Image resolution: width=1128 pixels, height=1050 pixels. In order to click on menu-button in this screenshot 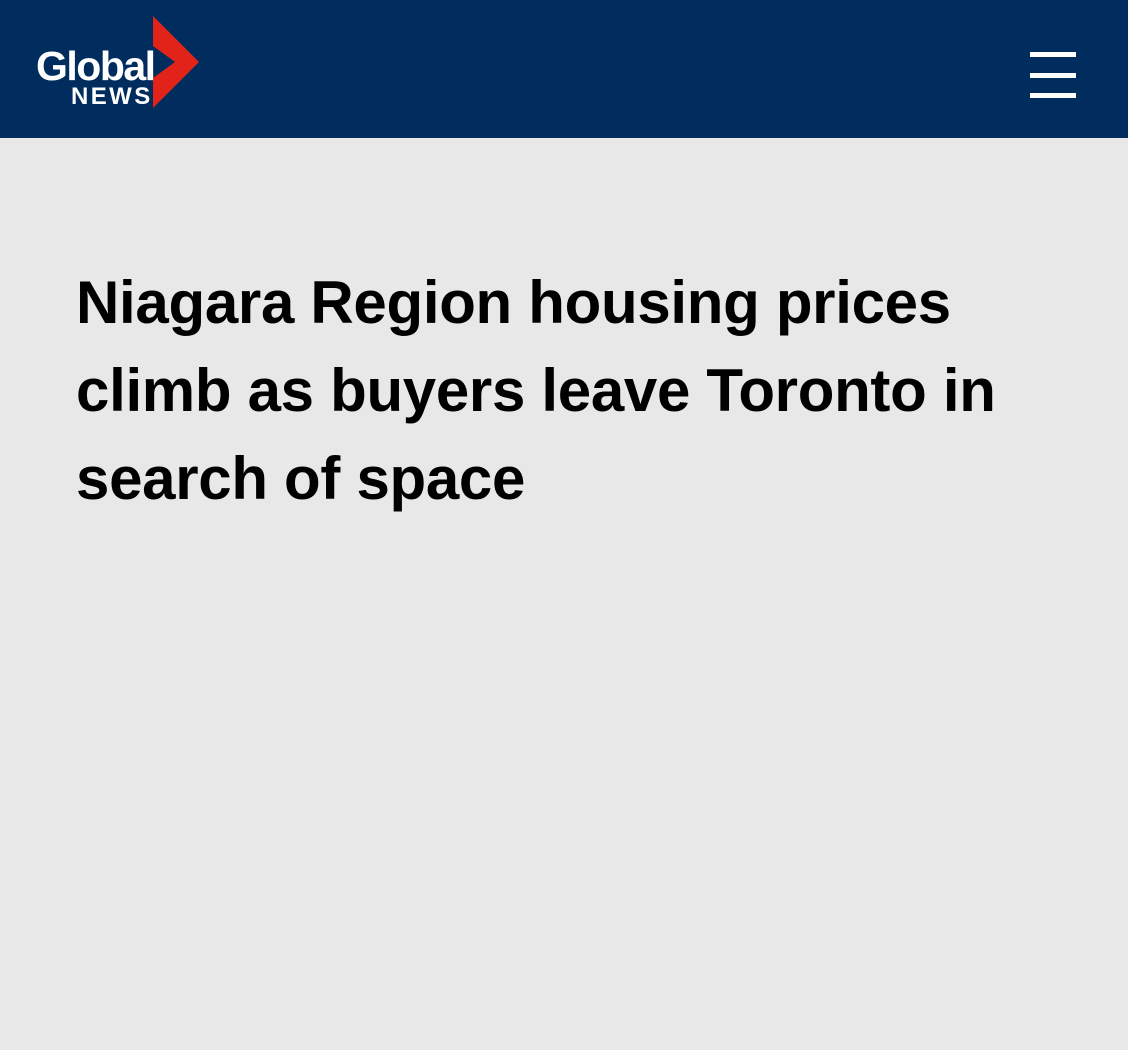, I will do `click(1053, 74)`.